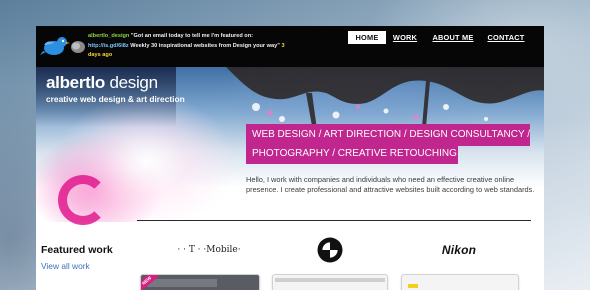 Image resolution: width=590 pixels, height=290 pixels. Describe the element at coordinates (55, 46) in the screenshot. I see `twitter-bird-icon` at that location.